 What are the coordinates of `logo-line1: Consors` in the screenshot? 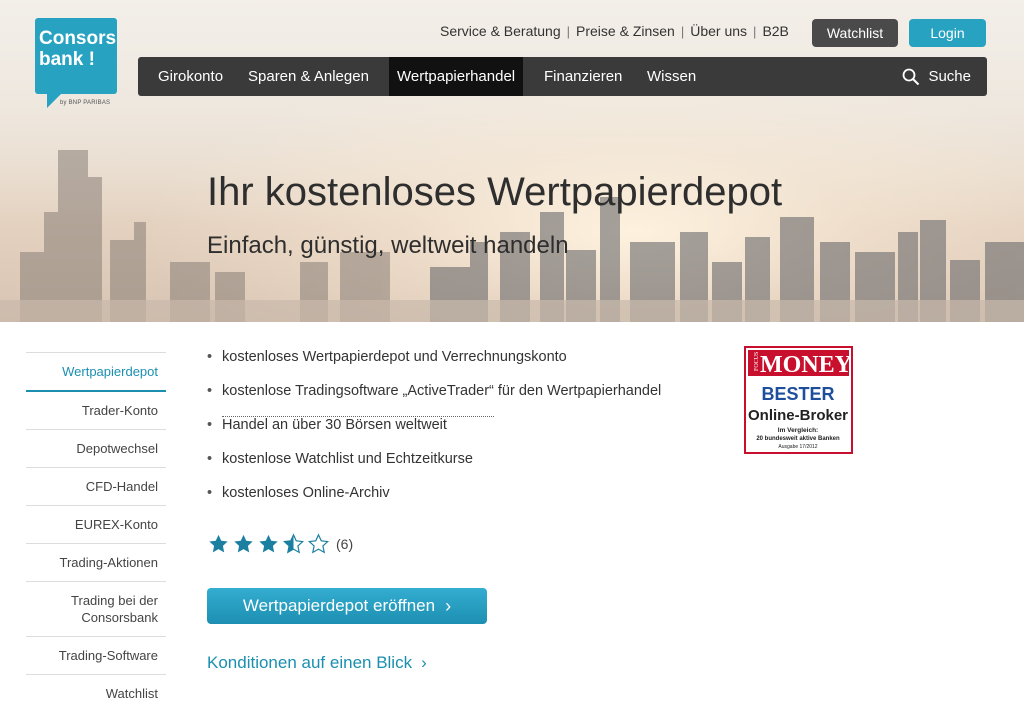 It's located at (78, 38).